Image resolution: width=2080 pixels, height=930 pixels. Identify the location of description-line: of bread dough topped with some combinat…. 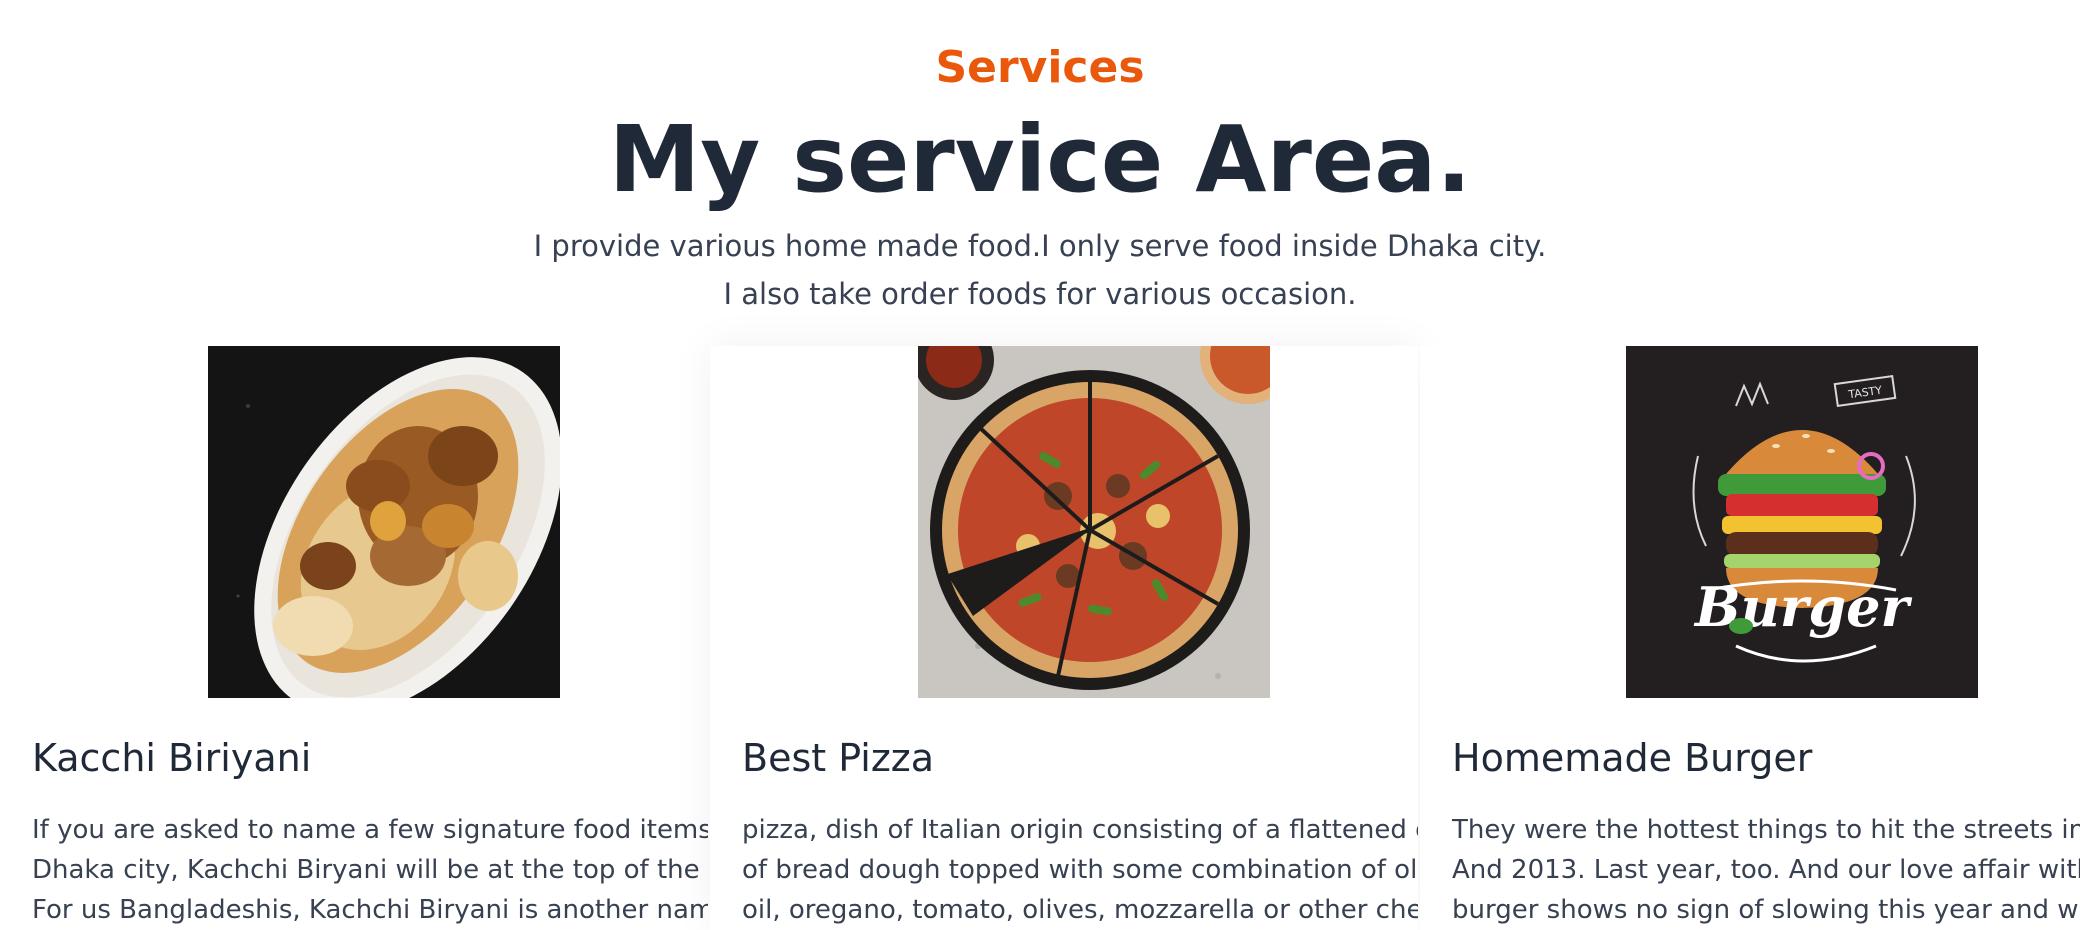
(1080, 870).